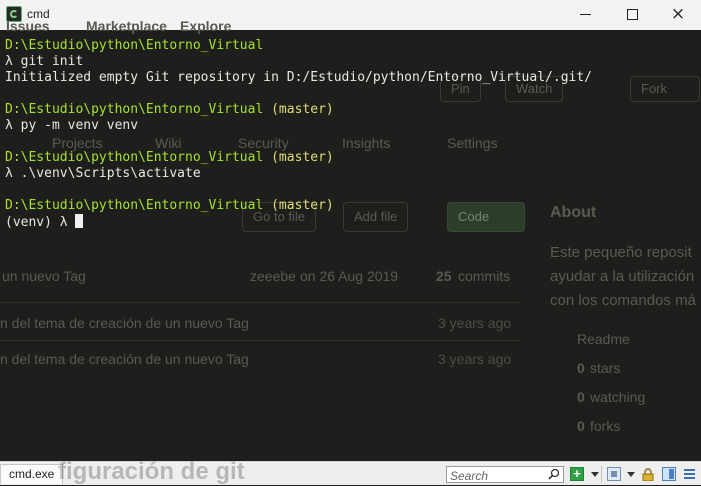 The height and width of the screenshot is (486, 701). Describe the element at coordinates (614, 474) in the screenshot. I see `panel-icon` at that location.